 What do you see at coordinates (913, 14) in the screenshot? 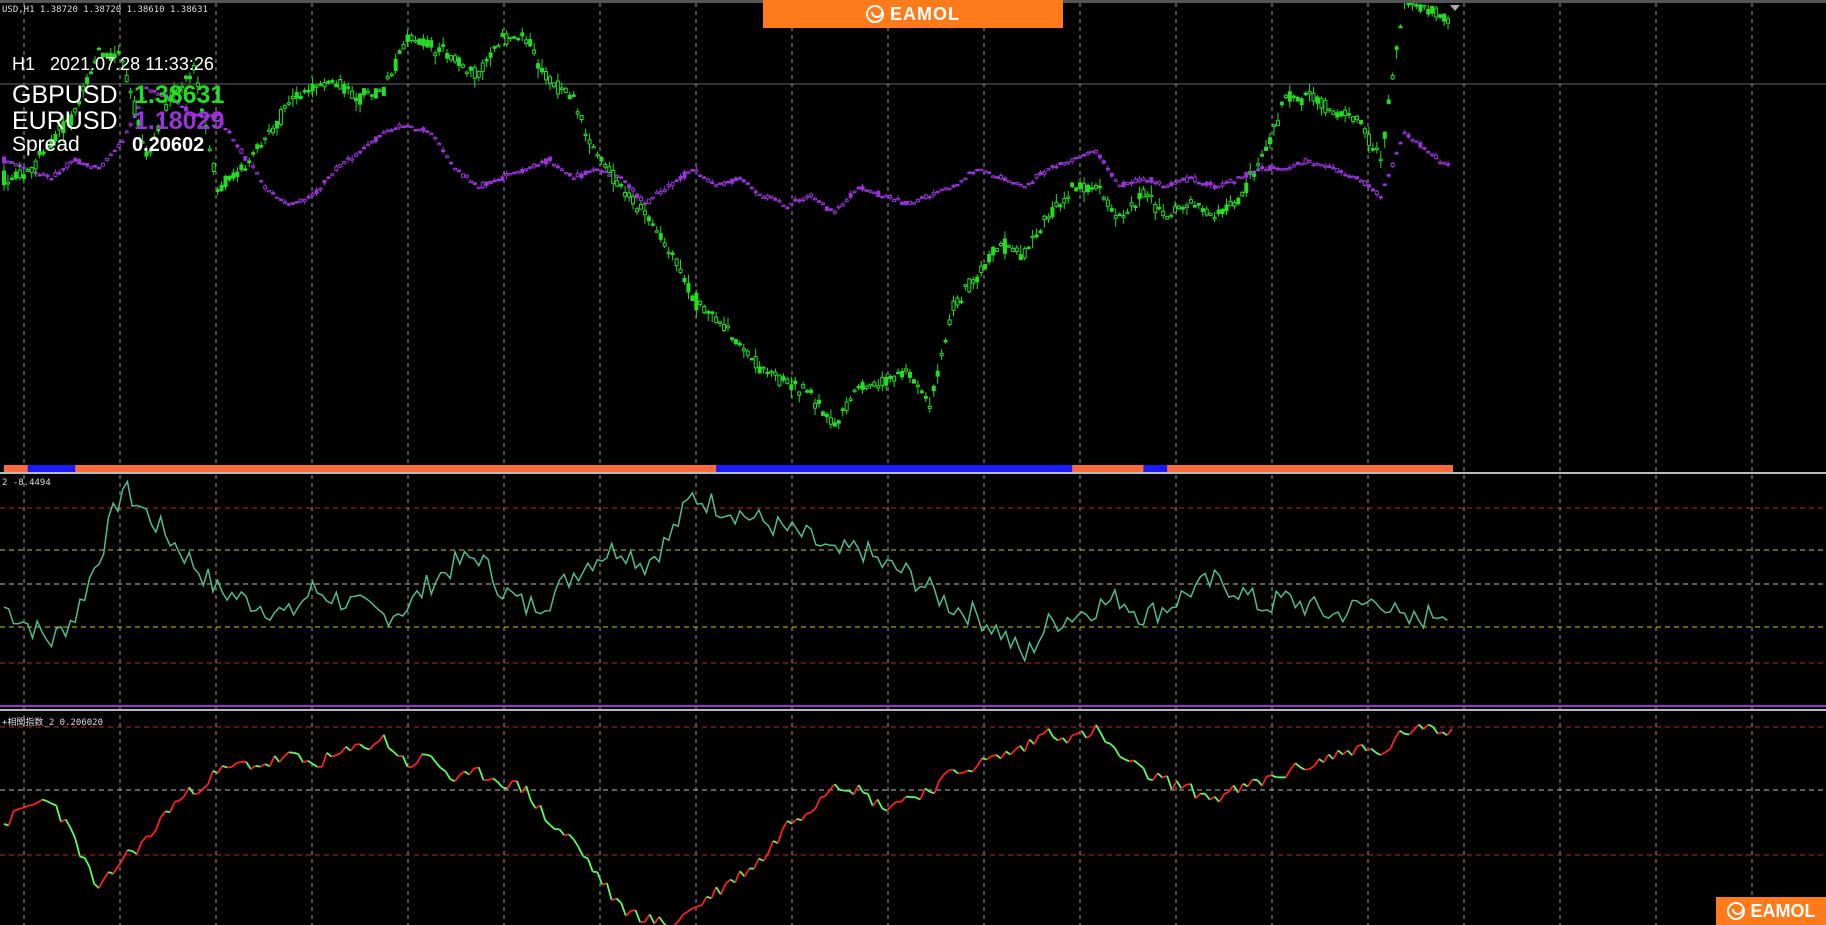
I see `brand-logo-top: EAMOL` at bounding box center [913, 14].